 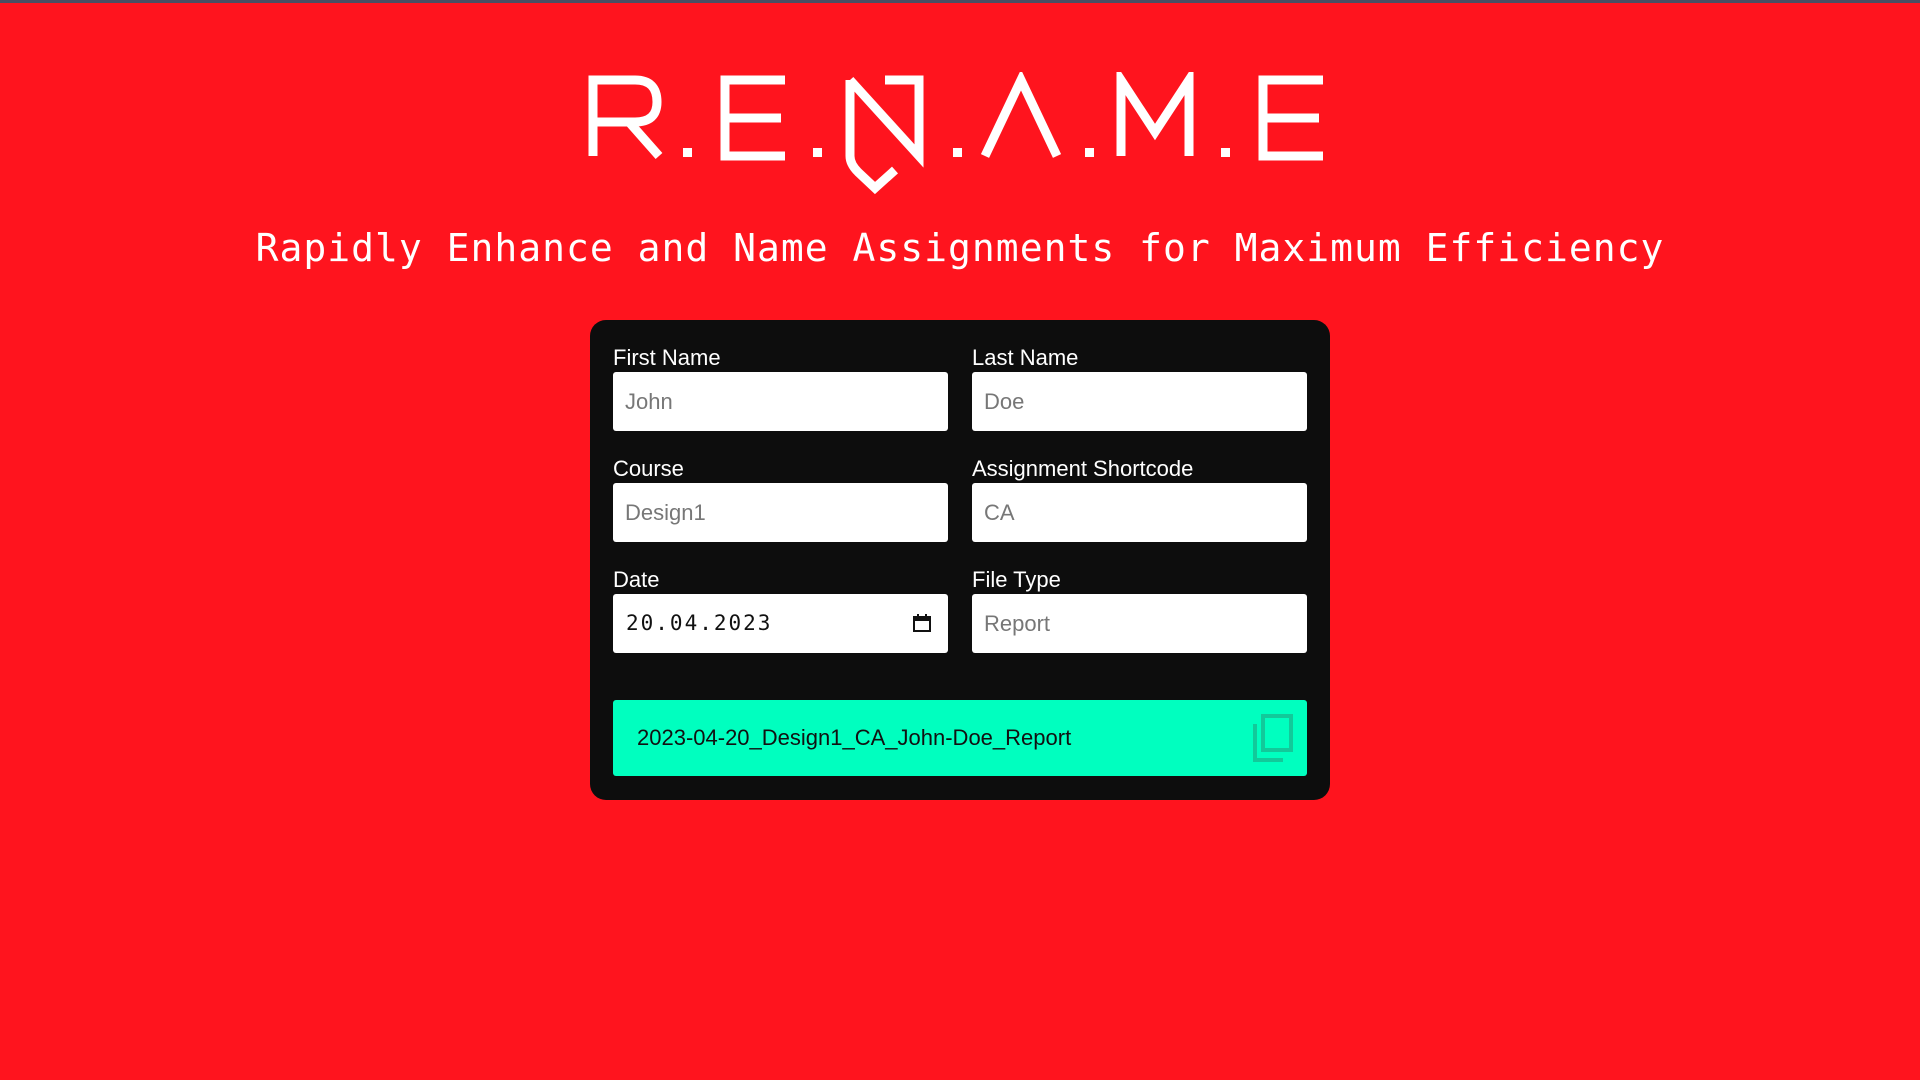 I want to click on file-type-box, so click(x=1139, y=623).